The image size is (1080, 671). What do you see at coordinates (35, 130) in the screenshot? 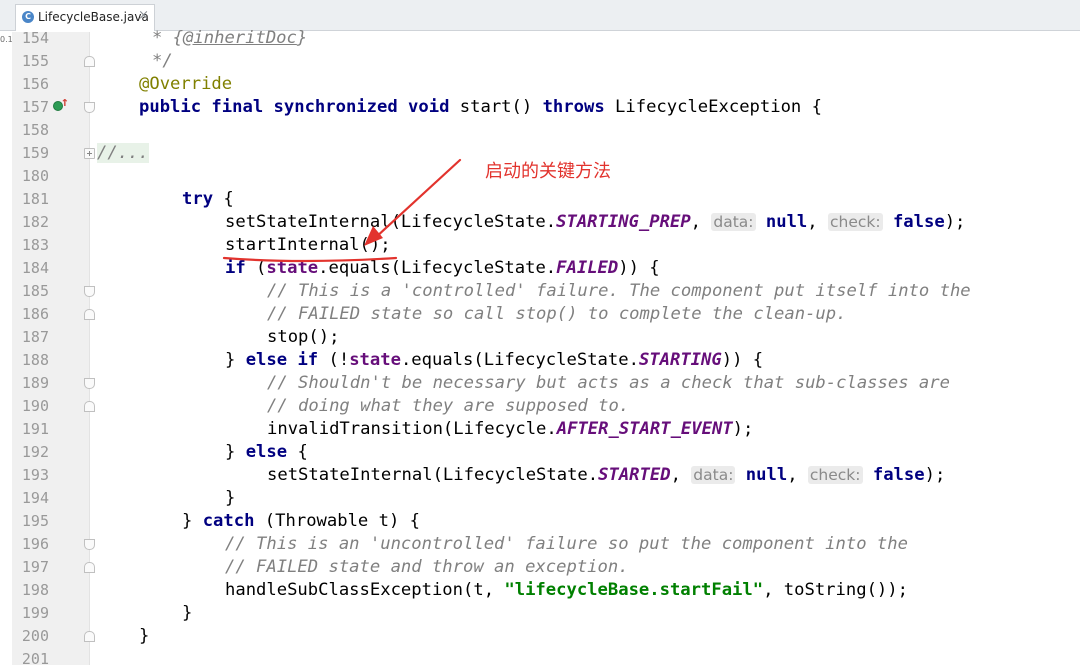
I see `line-number: 158` at bounding box center [35, 130].